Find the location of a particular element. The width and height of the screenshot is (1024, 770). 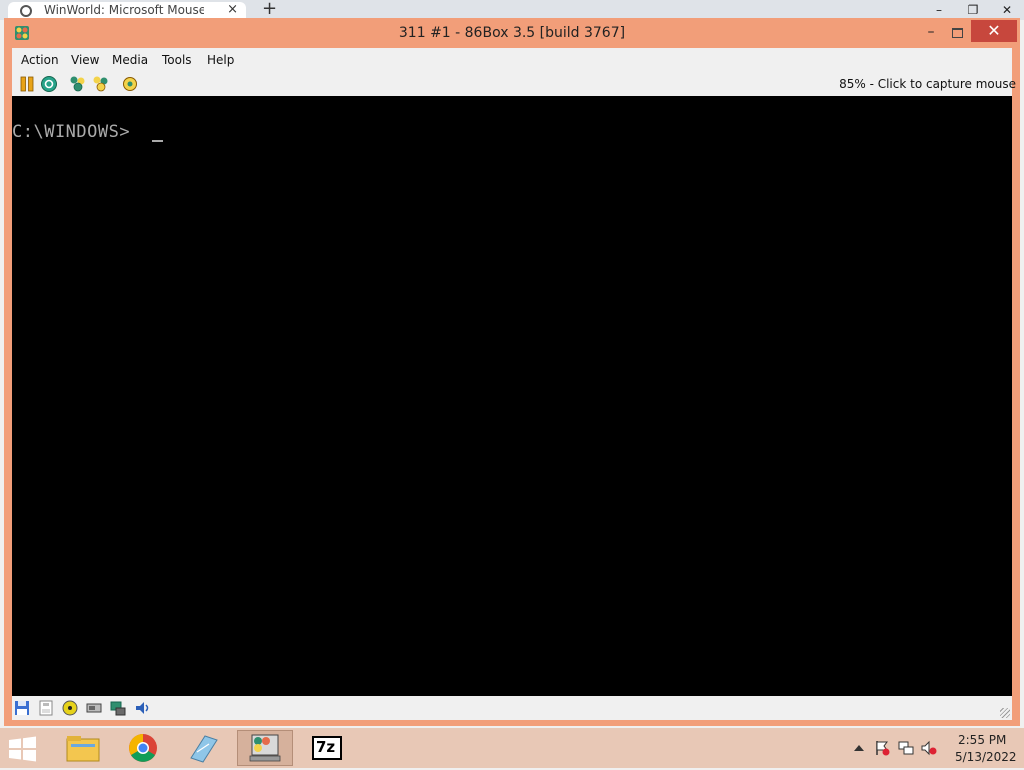

network-icon is located at coordinates (118, 708).